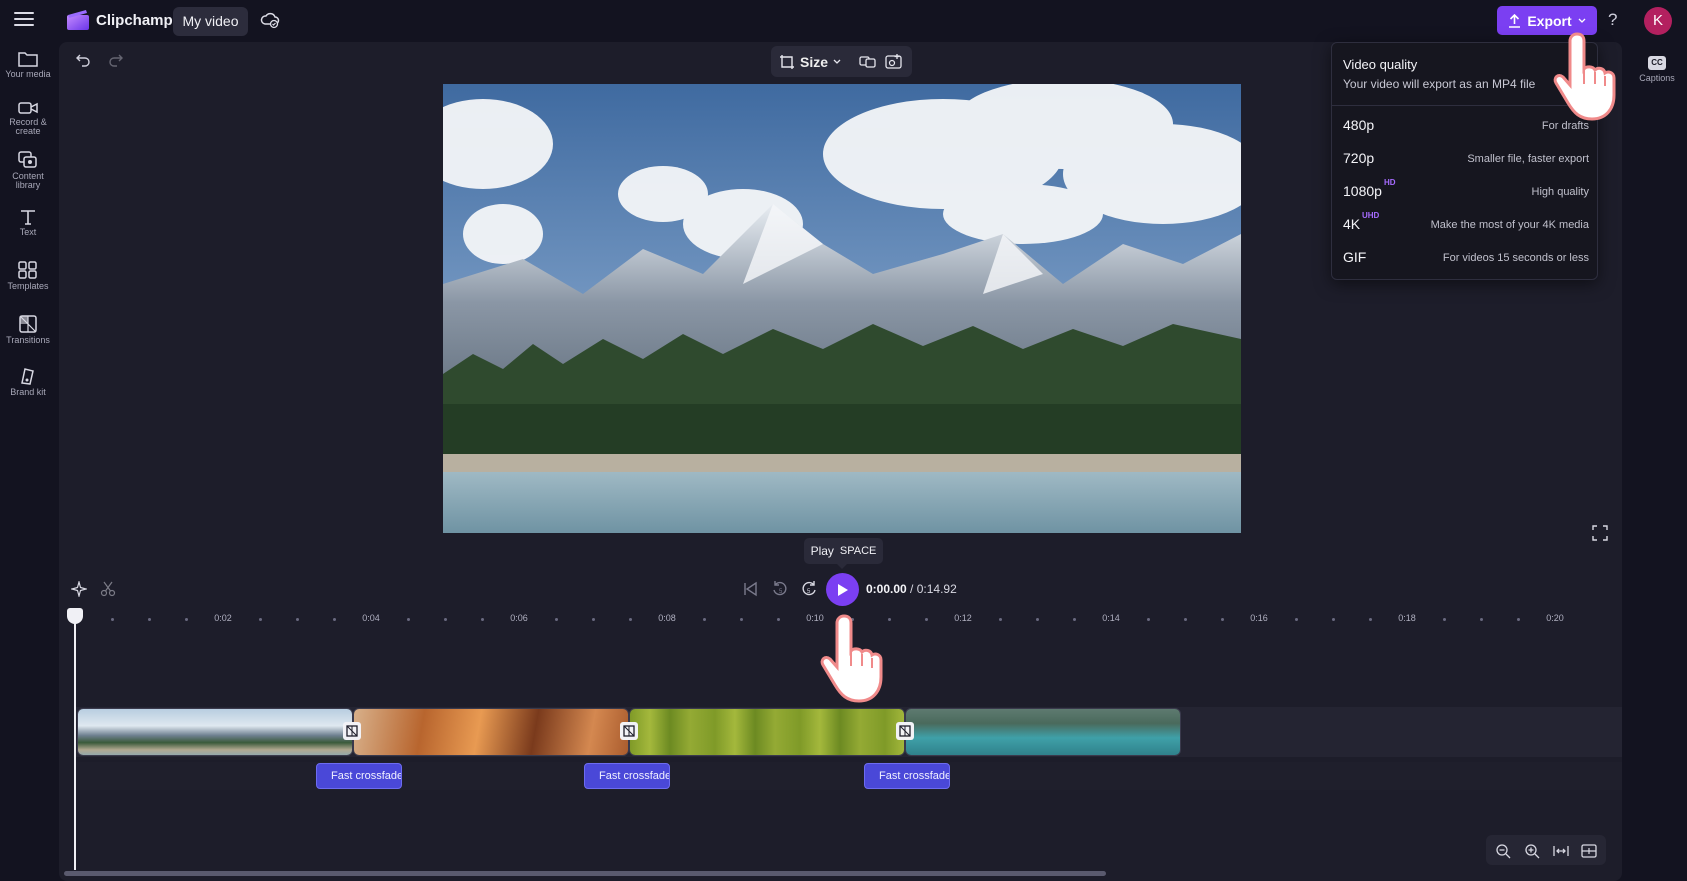 The image size is (1687, 881). What do you see at coordinates (83, 60) in the screenshot?
I see `undo-icon` at bounding box center [83, 60].